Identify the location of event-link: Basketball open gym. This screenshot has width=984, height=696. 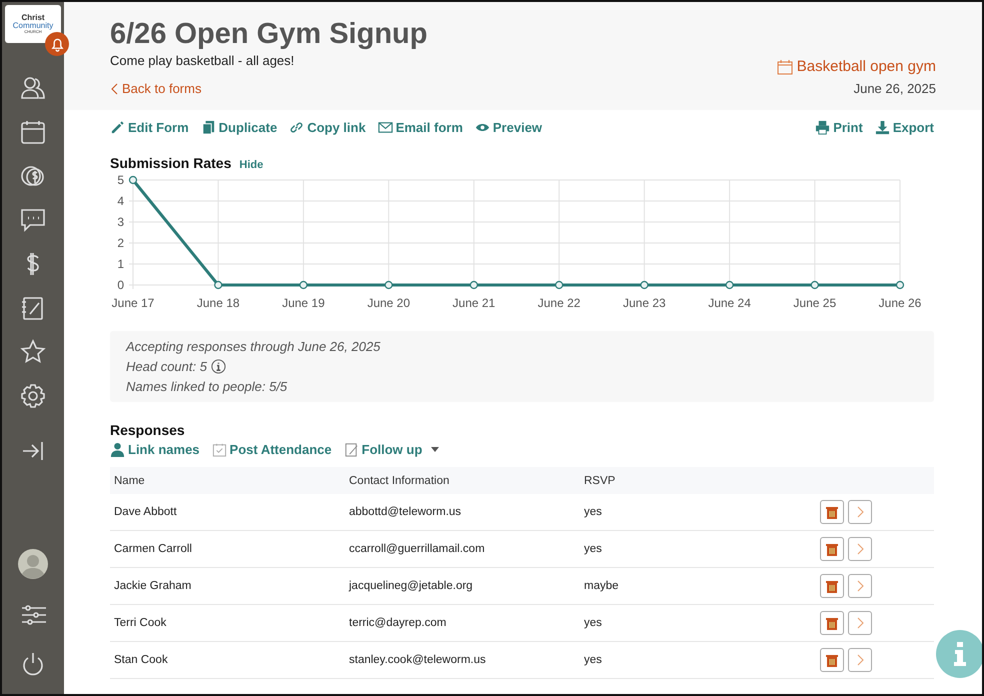
(856, 66).